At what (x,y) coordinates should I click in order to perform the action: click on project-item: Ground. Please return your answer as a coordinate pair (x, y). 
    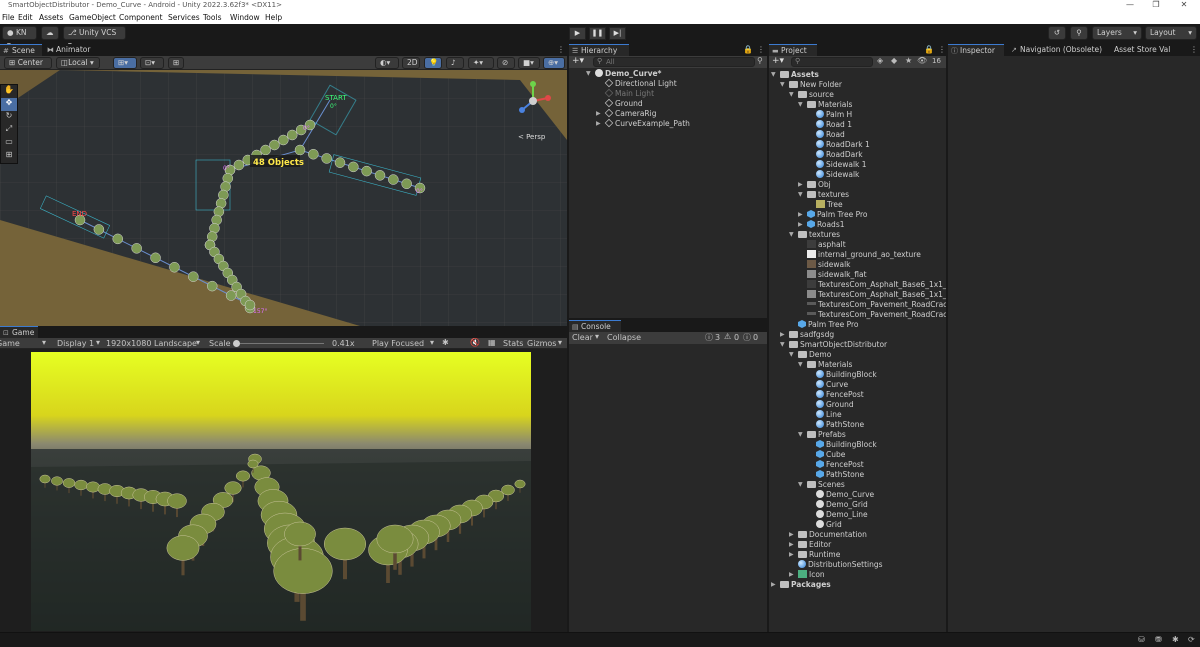
    Looking at the image, I should click on (857, 405).